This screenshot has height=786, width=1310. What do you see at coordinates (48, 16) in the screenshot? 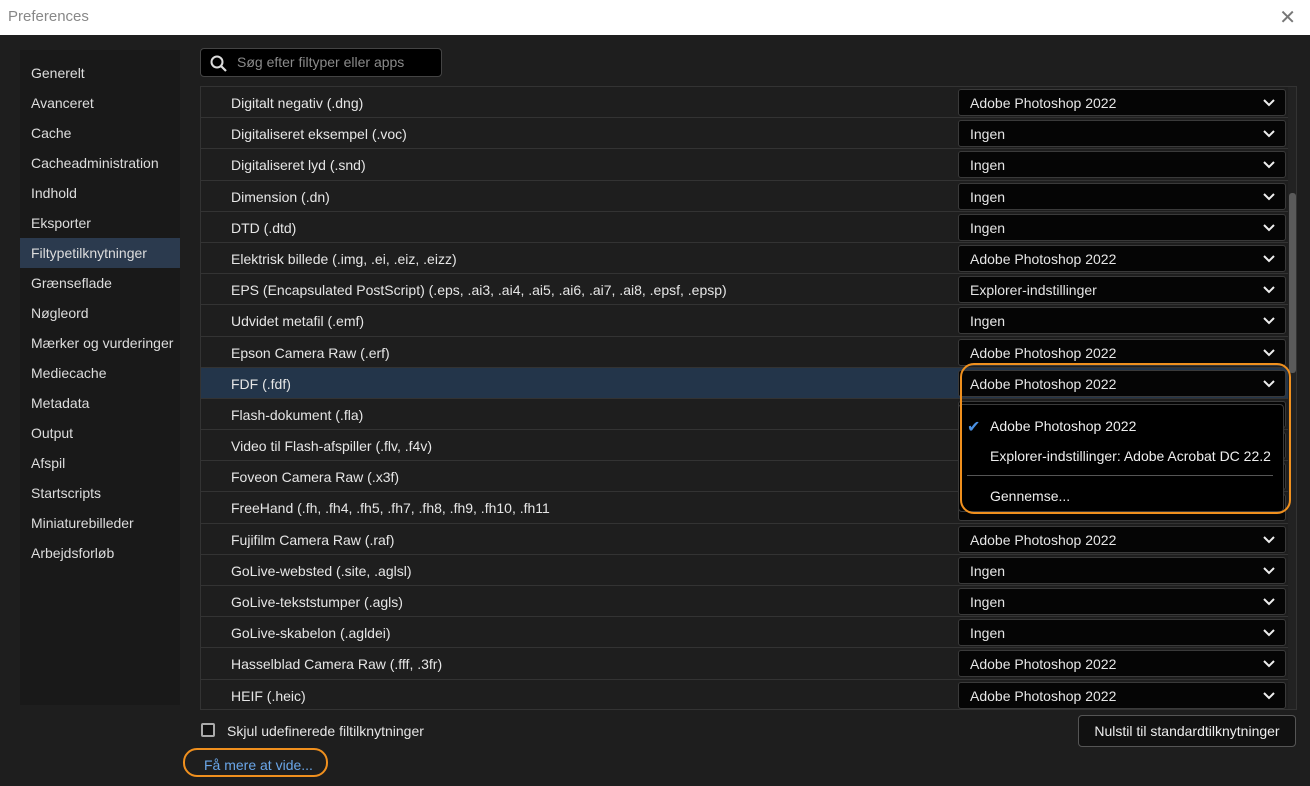
I see `window-title: Preferences` at bounding box center [48, 16].